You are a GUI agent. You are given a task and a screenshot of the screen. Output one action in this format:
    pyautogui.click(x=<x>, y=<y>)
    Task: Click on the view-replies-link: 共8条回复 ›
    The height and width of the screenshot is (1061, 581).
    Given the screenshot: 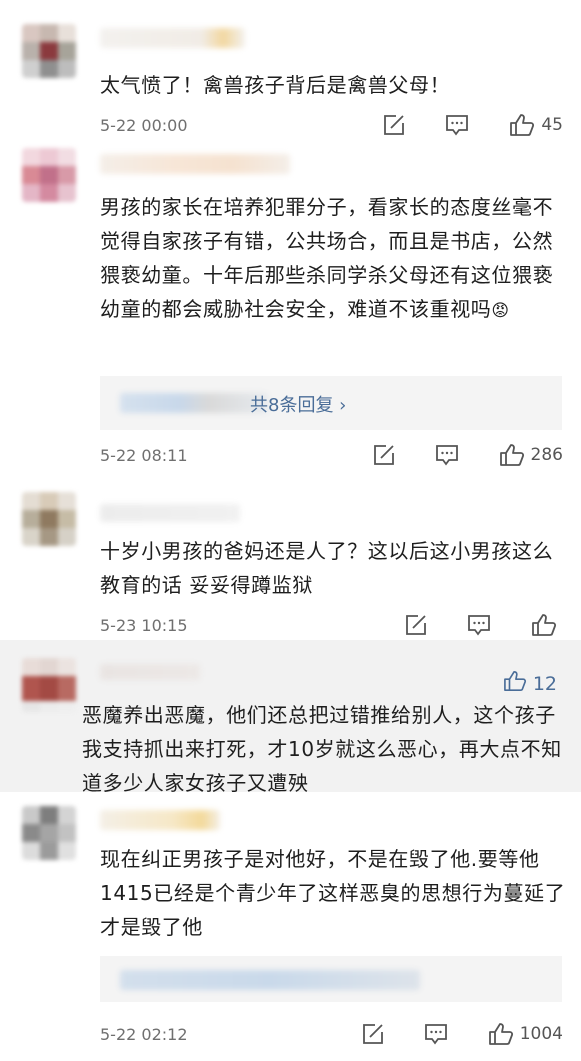 What is the action you would take?
    pyautogui.click(x=298, y=404)
    